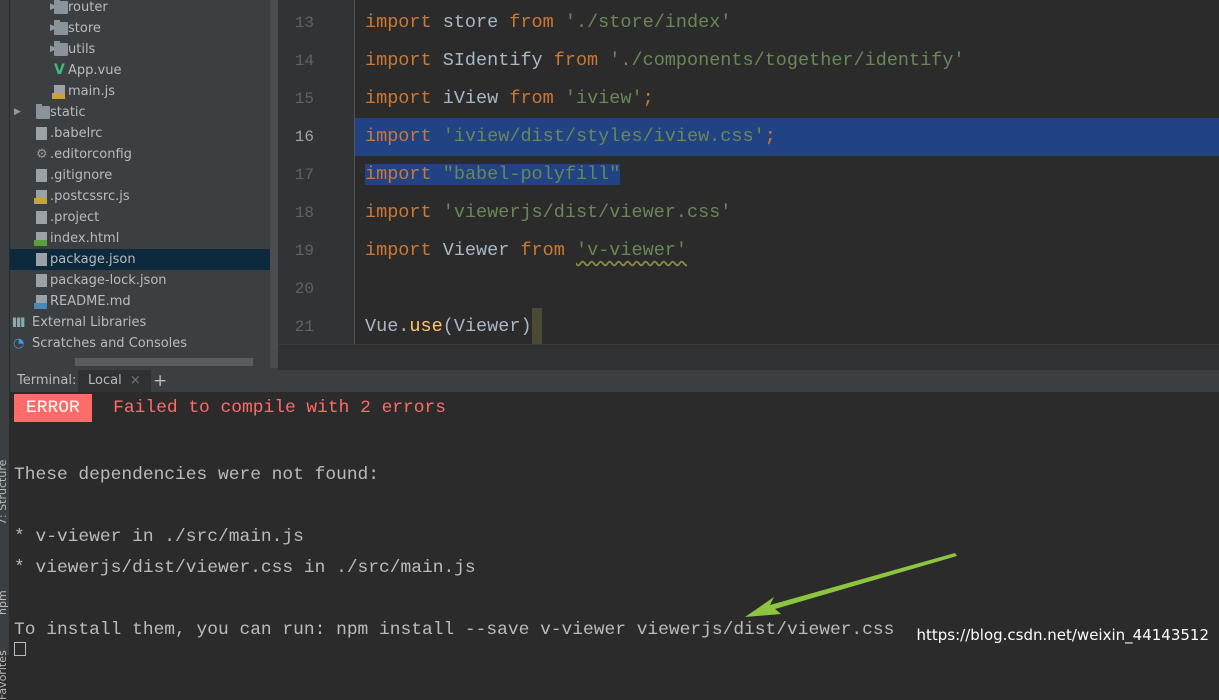 The image size is (1219, 700). What do you see at coordinates (1062, 635) in the screenshot?
I see `watermark: https://blog.csdn.net/weixin_44143512` at bounding box center [1062, 635].